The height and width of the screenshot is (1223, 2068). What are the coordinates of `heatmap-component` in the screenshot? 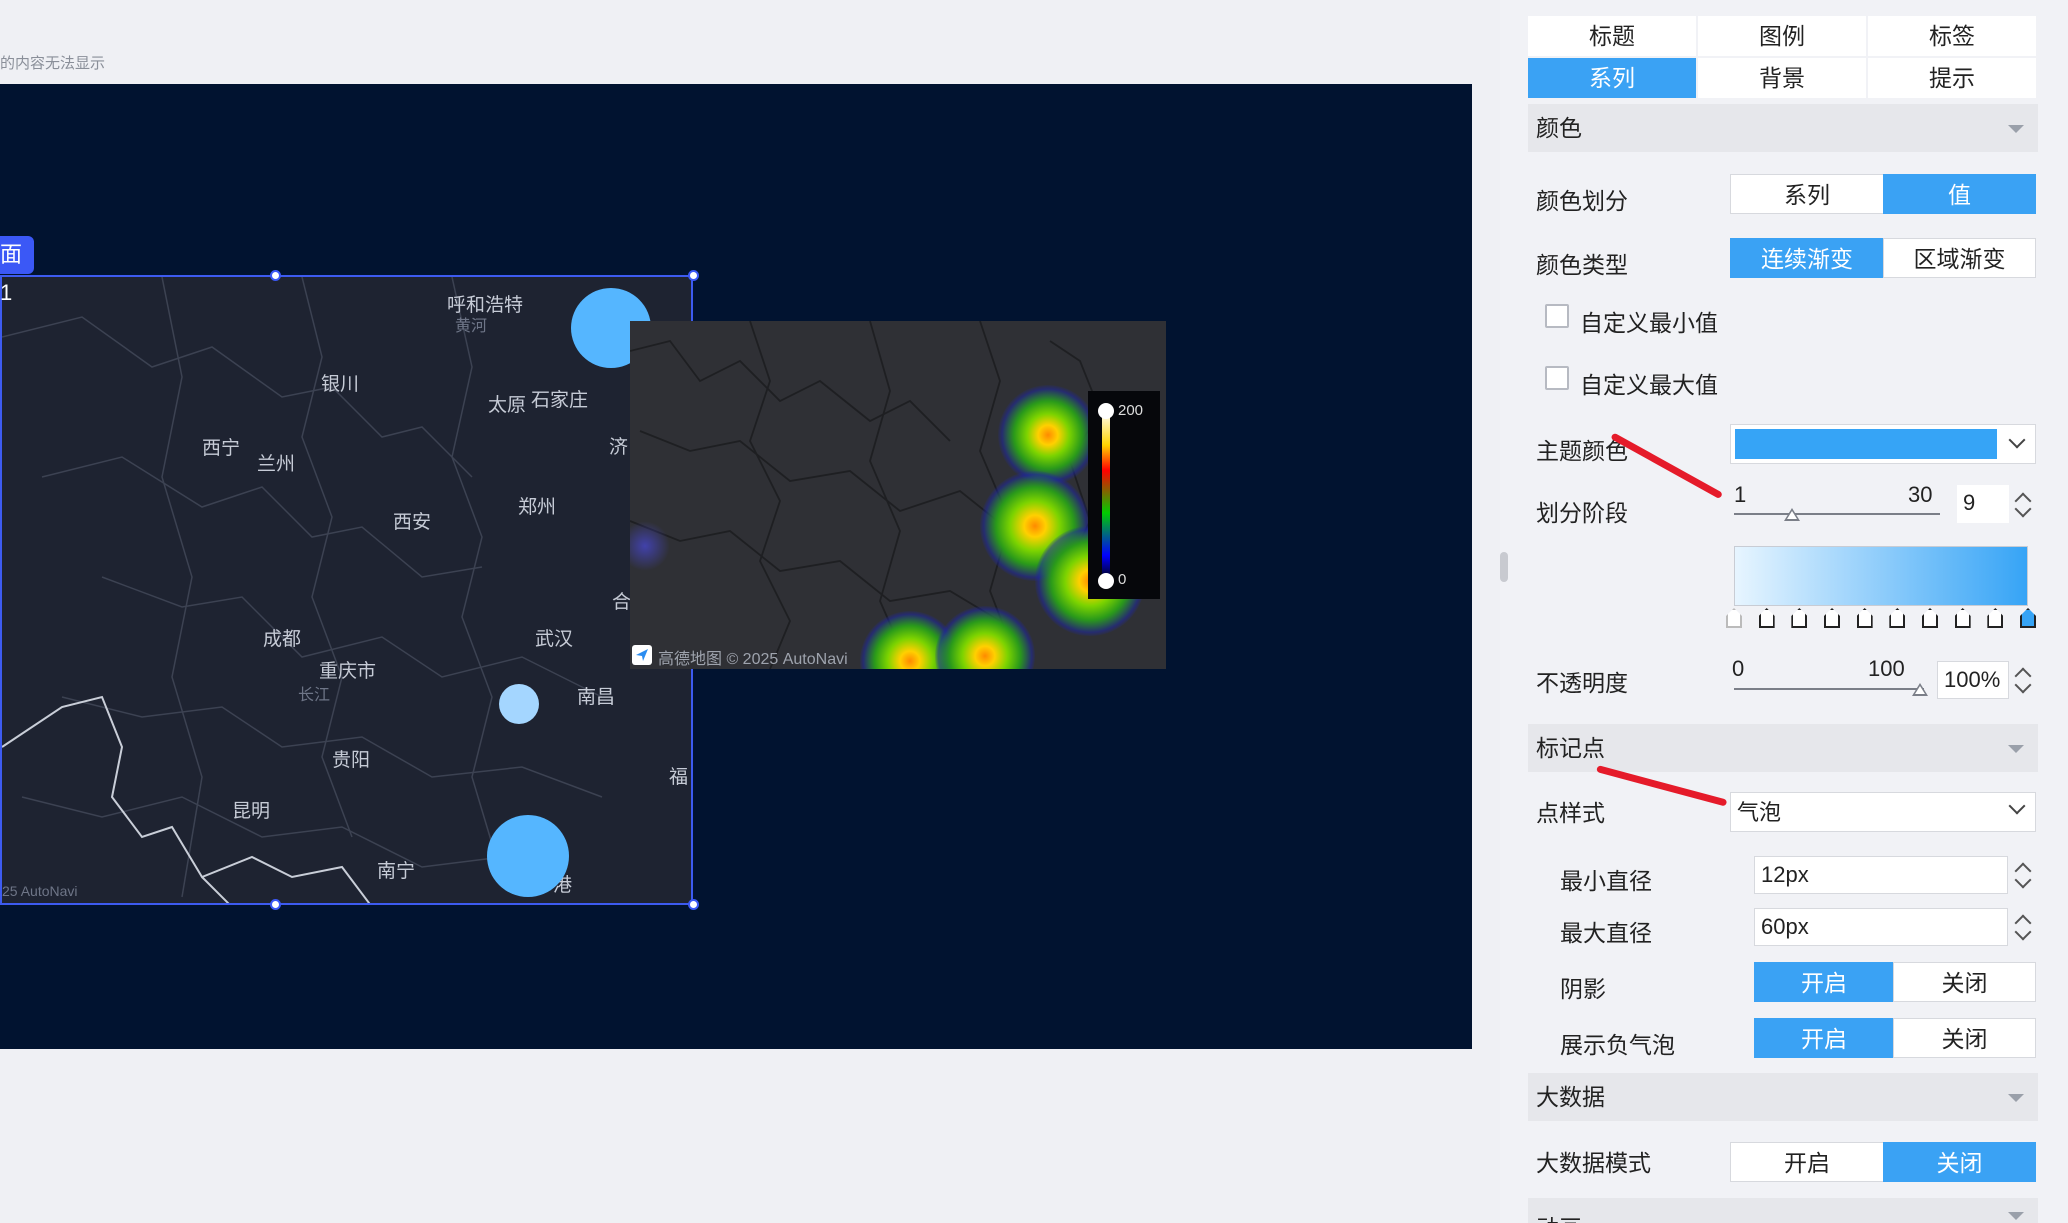 It's located at (898, 495).